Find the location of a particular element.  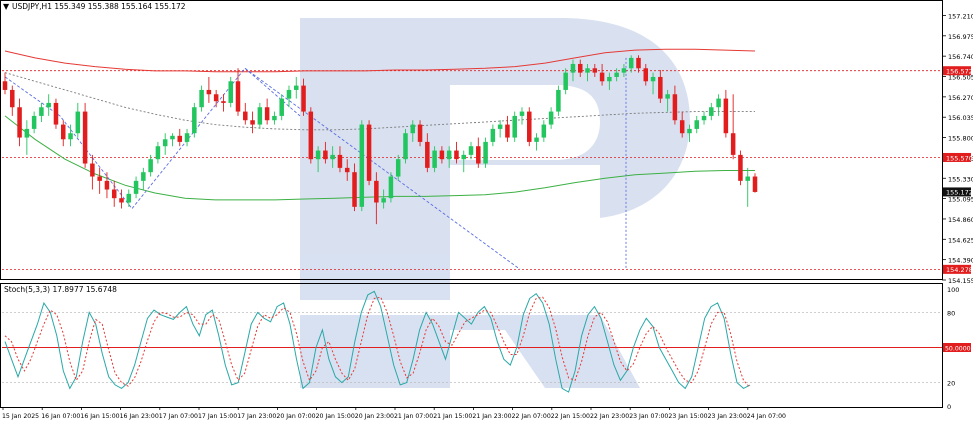

price-label-text: 156.572 is located at coordinates (959, 72).